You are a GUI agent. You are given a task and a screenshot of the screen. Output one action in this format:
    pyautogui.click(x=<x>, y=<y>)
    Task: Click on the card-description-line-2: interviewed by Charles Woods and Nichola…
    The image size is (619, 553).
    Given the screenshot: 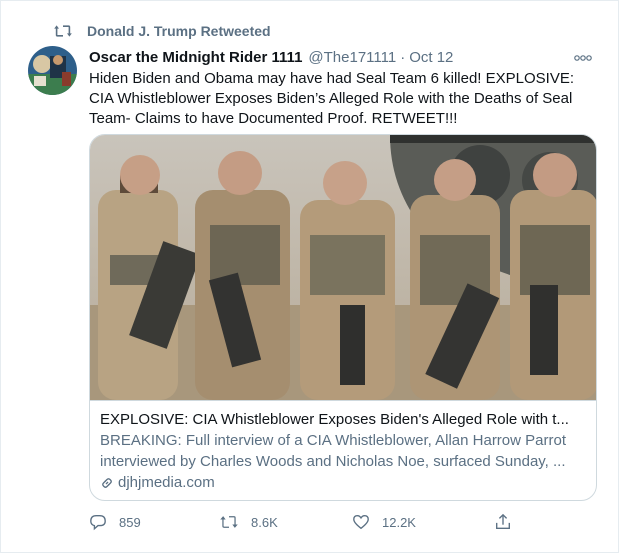 What is the action you would take?
    pyautogui.click(x=333, y=461)
    